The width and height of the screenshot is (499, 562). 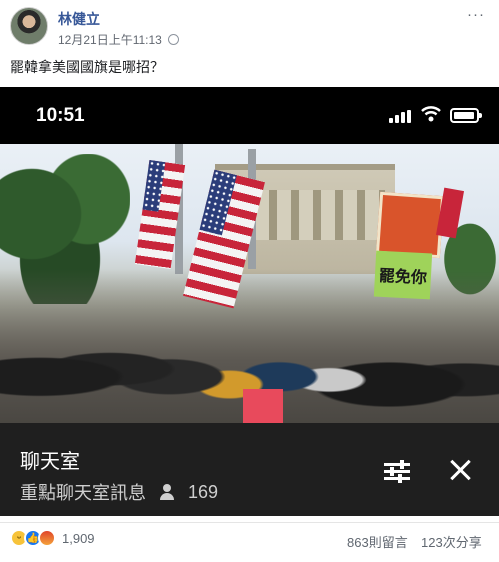 What do you see at coordinates (203, 491) in the screenshot?
I see `viewer-count: 169` at bounding box center [203, 491].